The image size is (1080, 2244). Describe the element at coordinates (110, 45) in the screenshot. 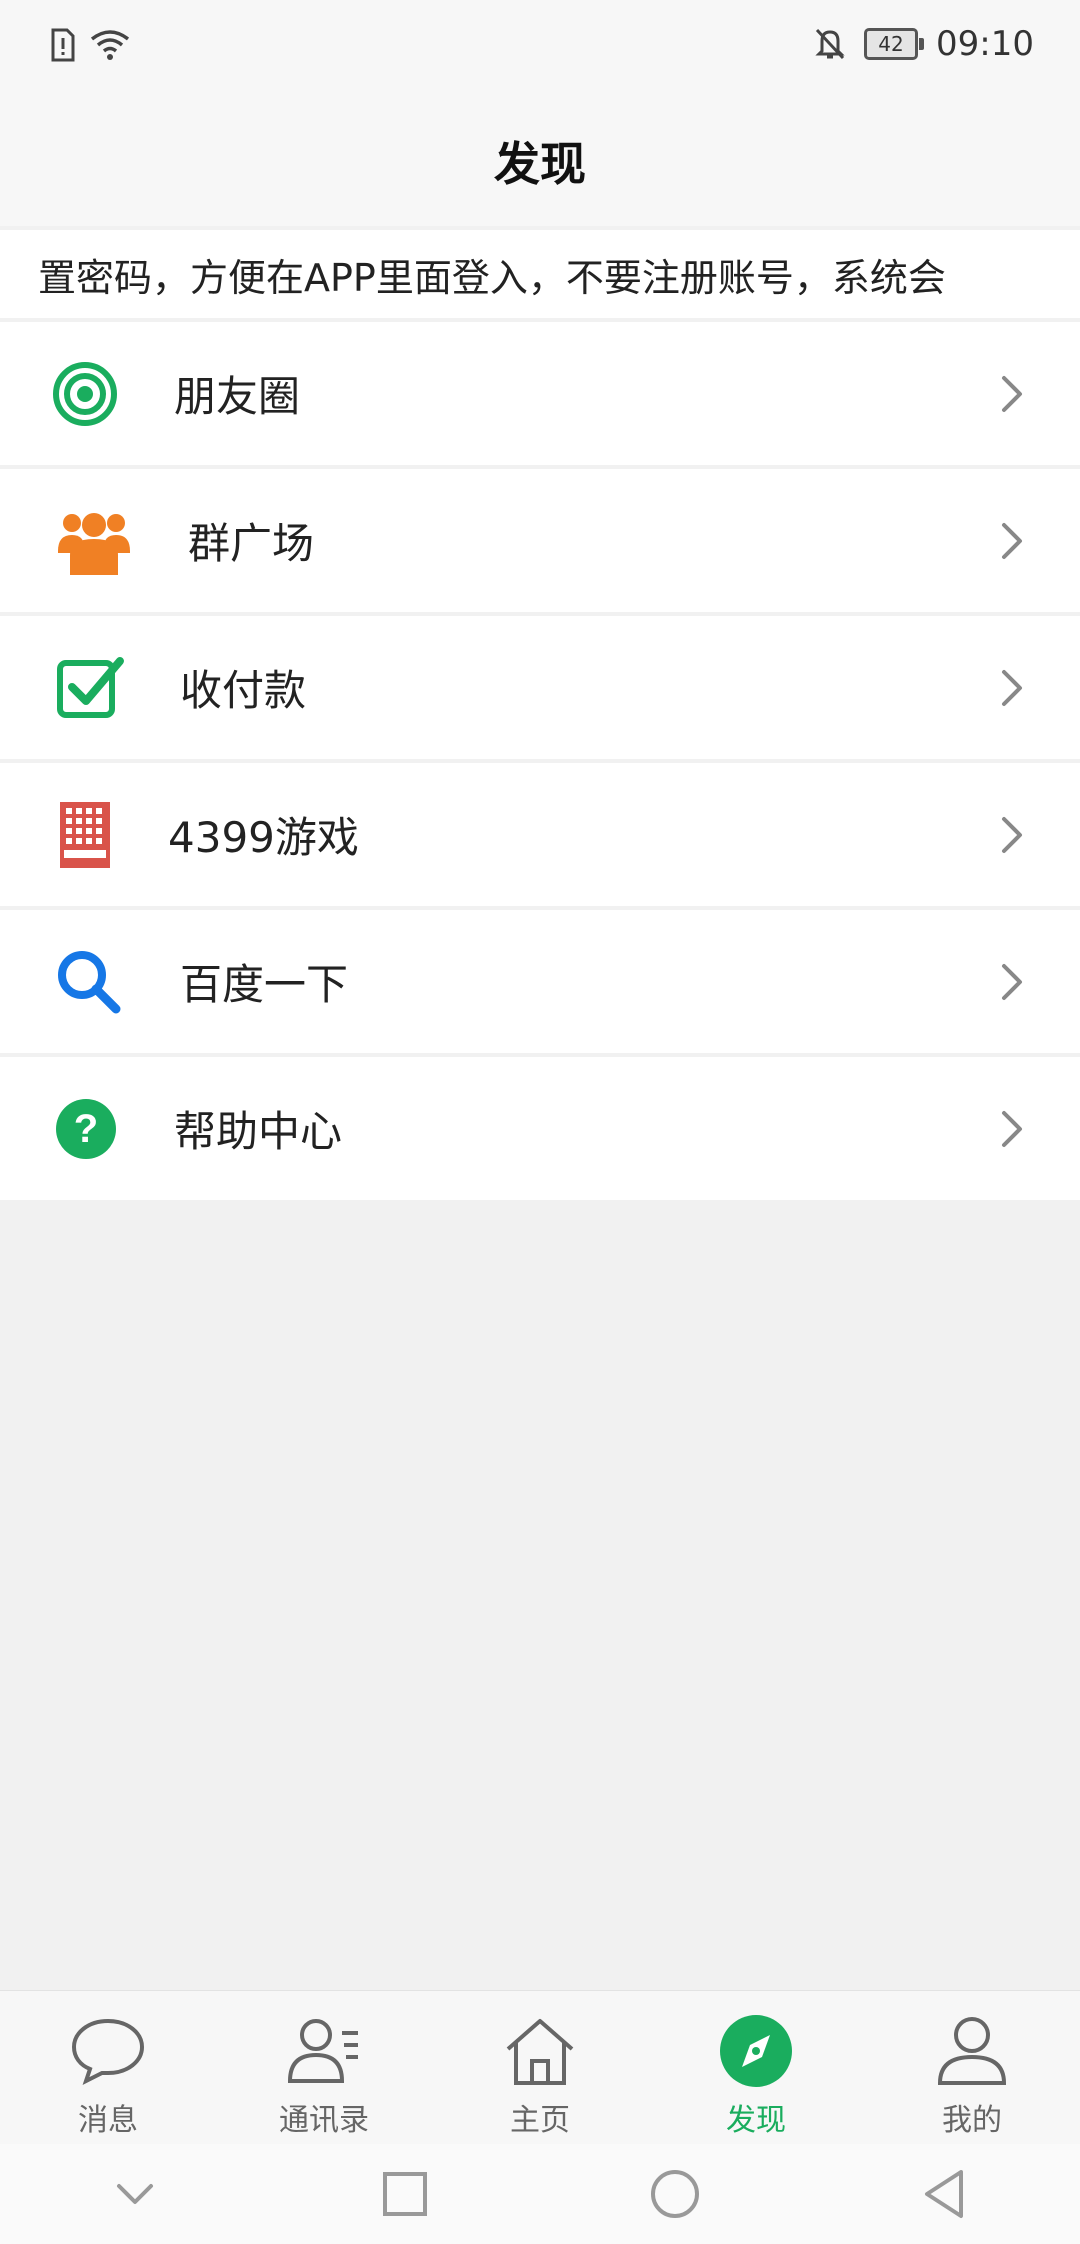

I see `wifi-icon` at that location.